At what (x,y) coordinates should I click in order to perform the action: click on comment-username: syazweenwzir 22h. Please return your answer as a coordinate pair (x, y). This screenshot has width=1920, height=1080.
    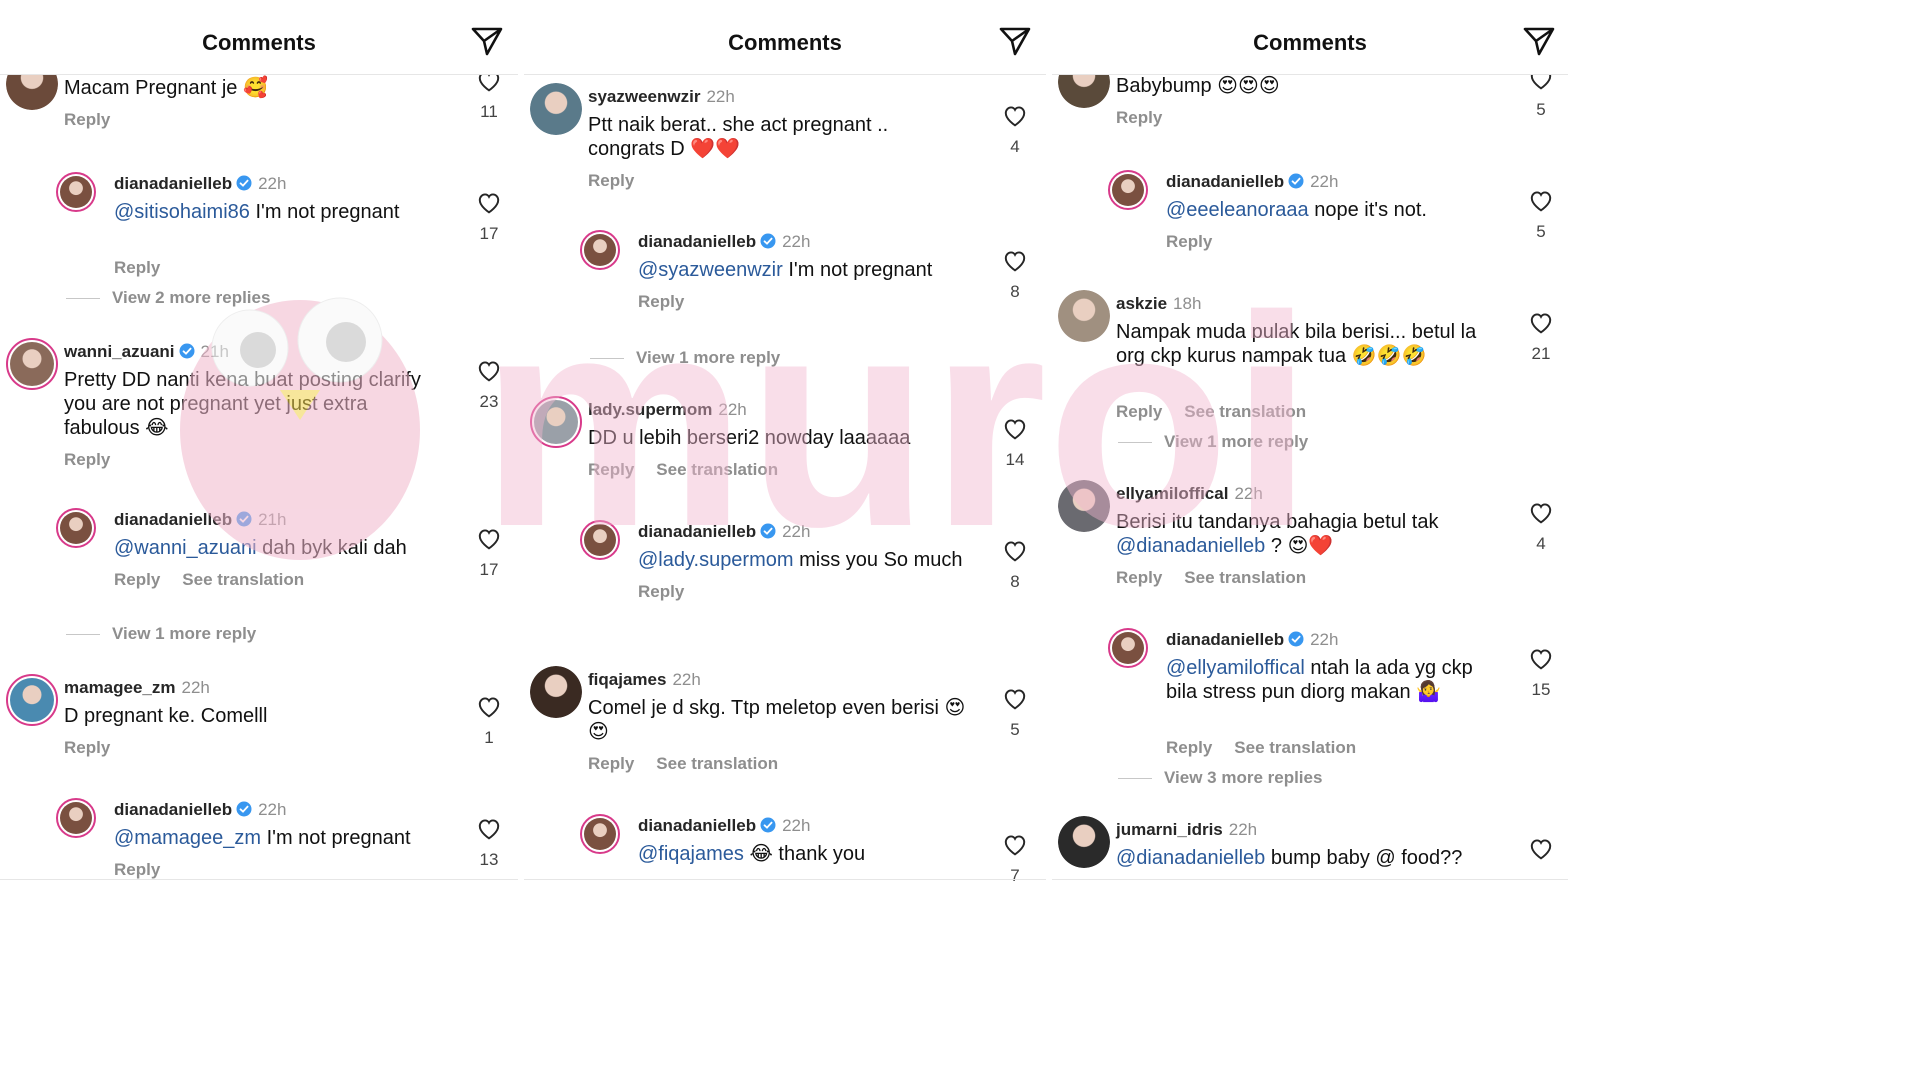
    Looking at the image, I should click on (661, 97).